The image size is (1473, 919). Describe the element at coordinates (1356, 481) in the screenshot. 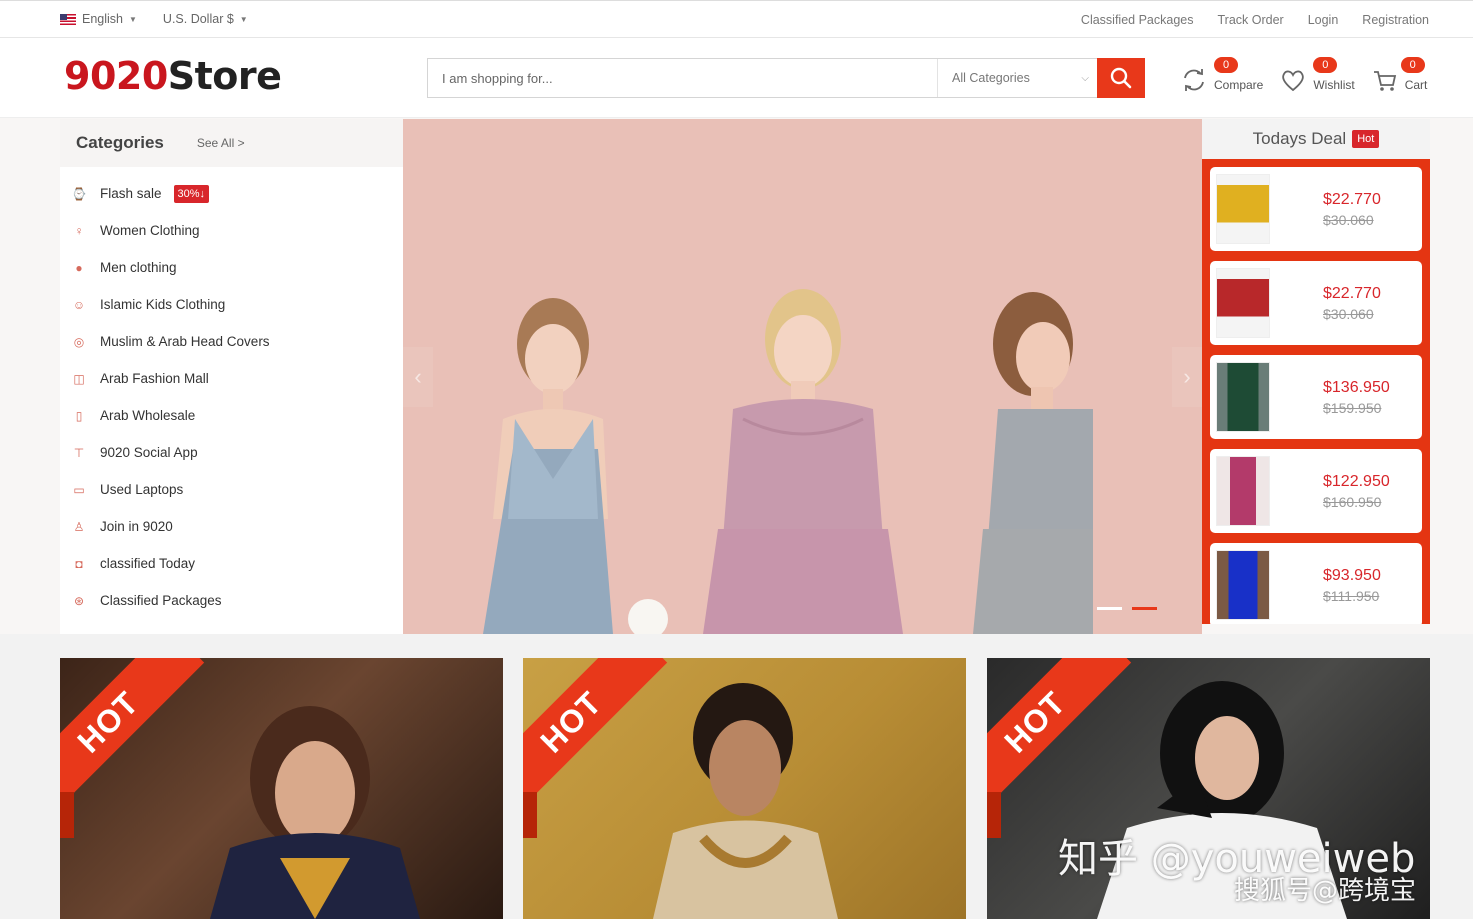

I see `deal-price: $122.950` at that location.